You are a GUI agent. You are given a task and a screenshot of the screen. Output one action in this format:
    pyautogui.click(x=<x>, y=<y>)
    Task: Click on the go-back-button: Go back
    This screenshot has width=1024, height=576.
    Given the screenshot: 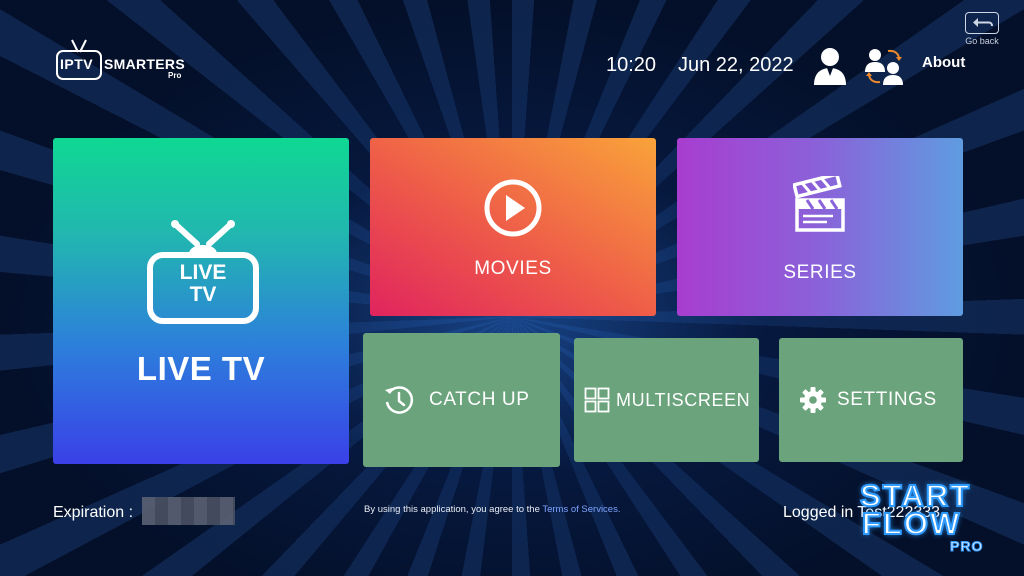 What is the action you would take?
    pyautogui.click(x=982, y=32)
    